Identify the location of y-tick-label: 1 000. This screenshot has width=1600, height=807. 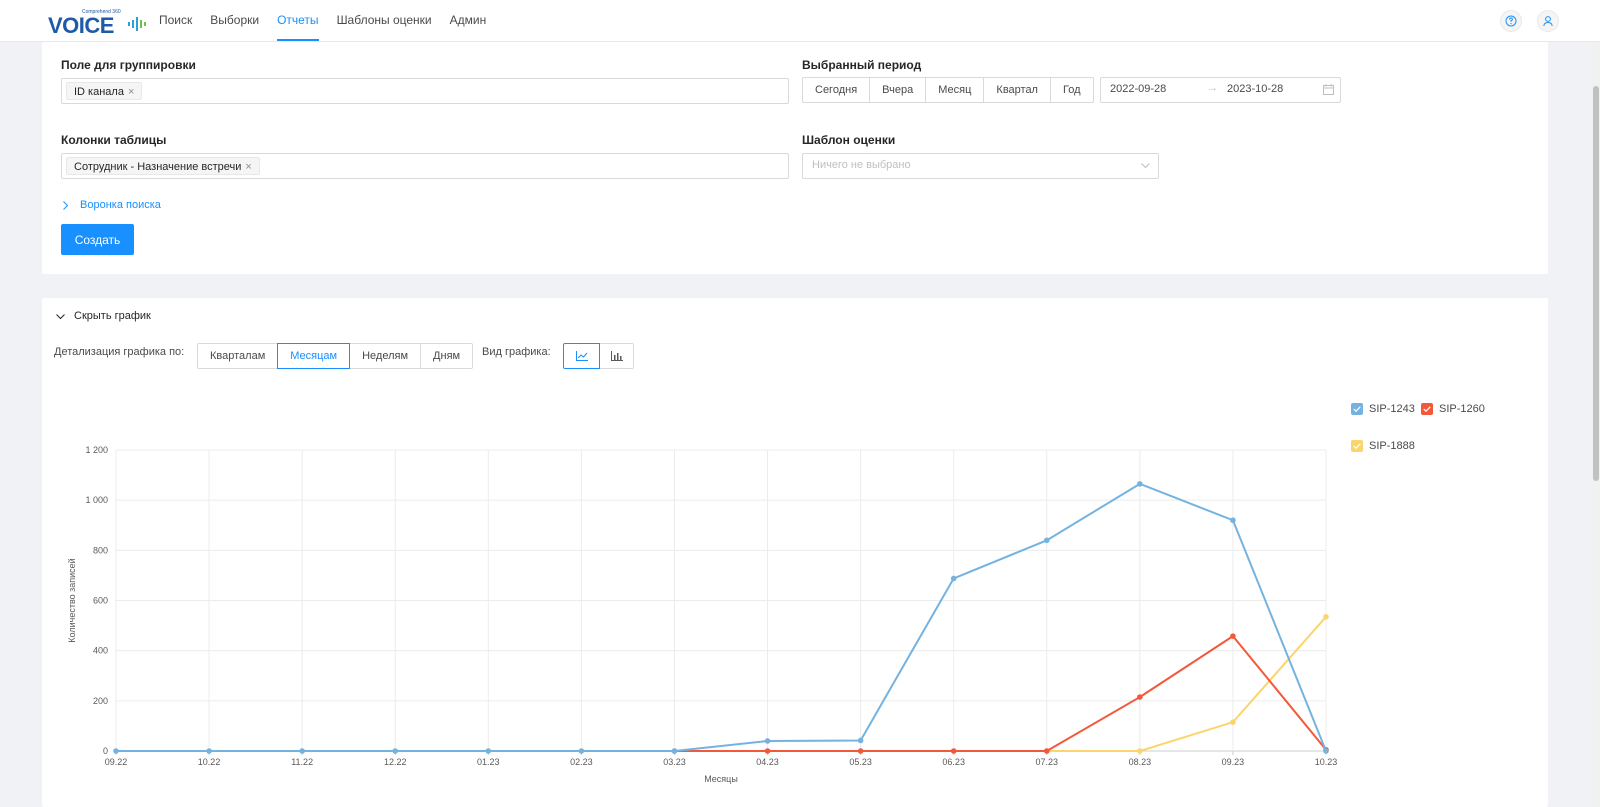
(96, 500).